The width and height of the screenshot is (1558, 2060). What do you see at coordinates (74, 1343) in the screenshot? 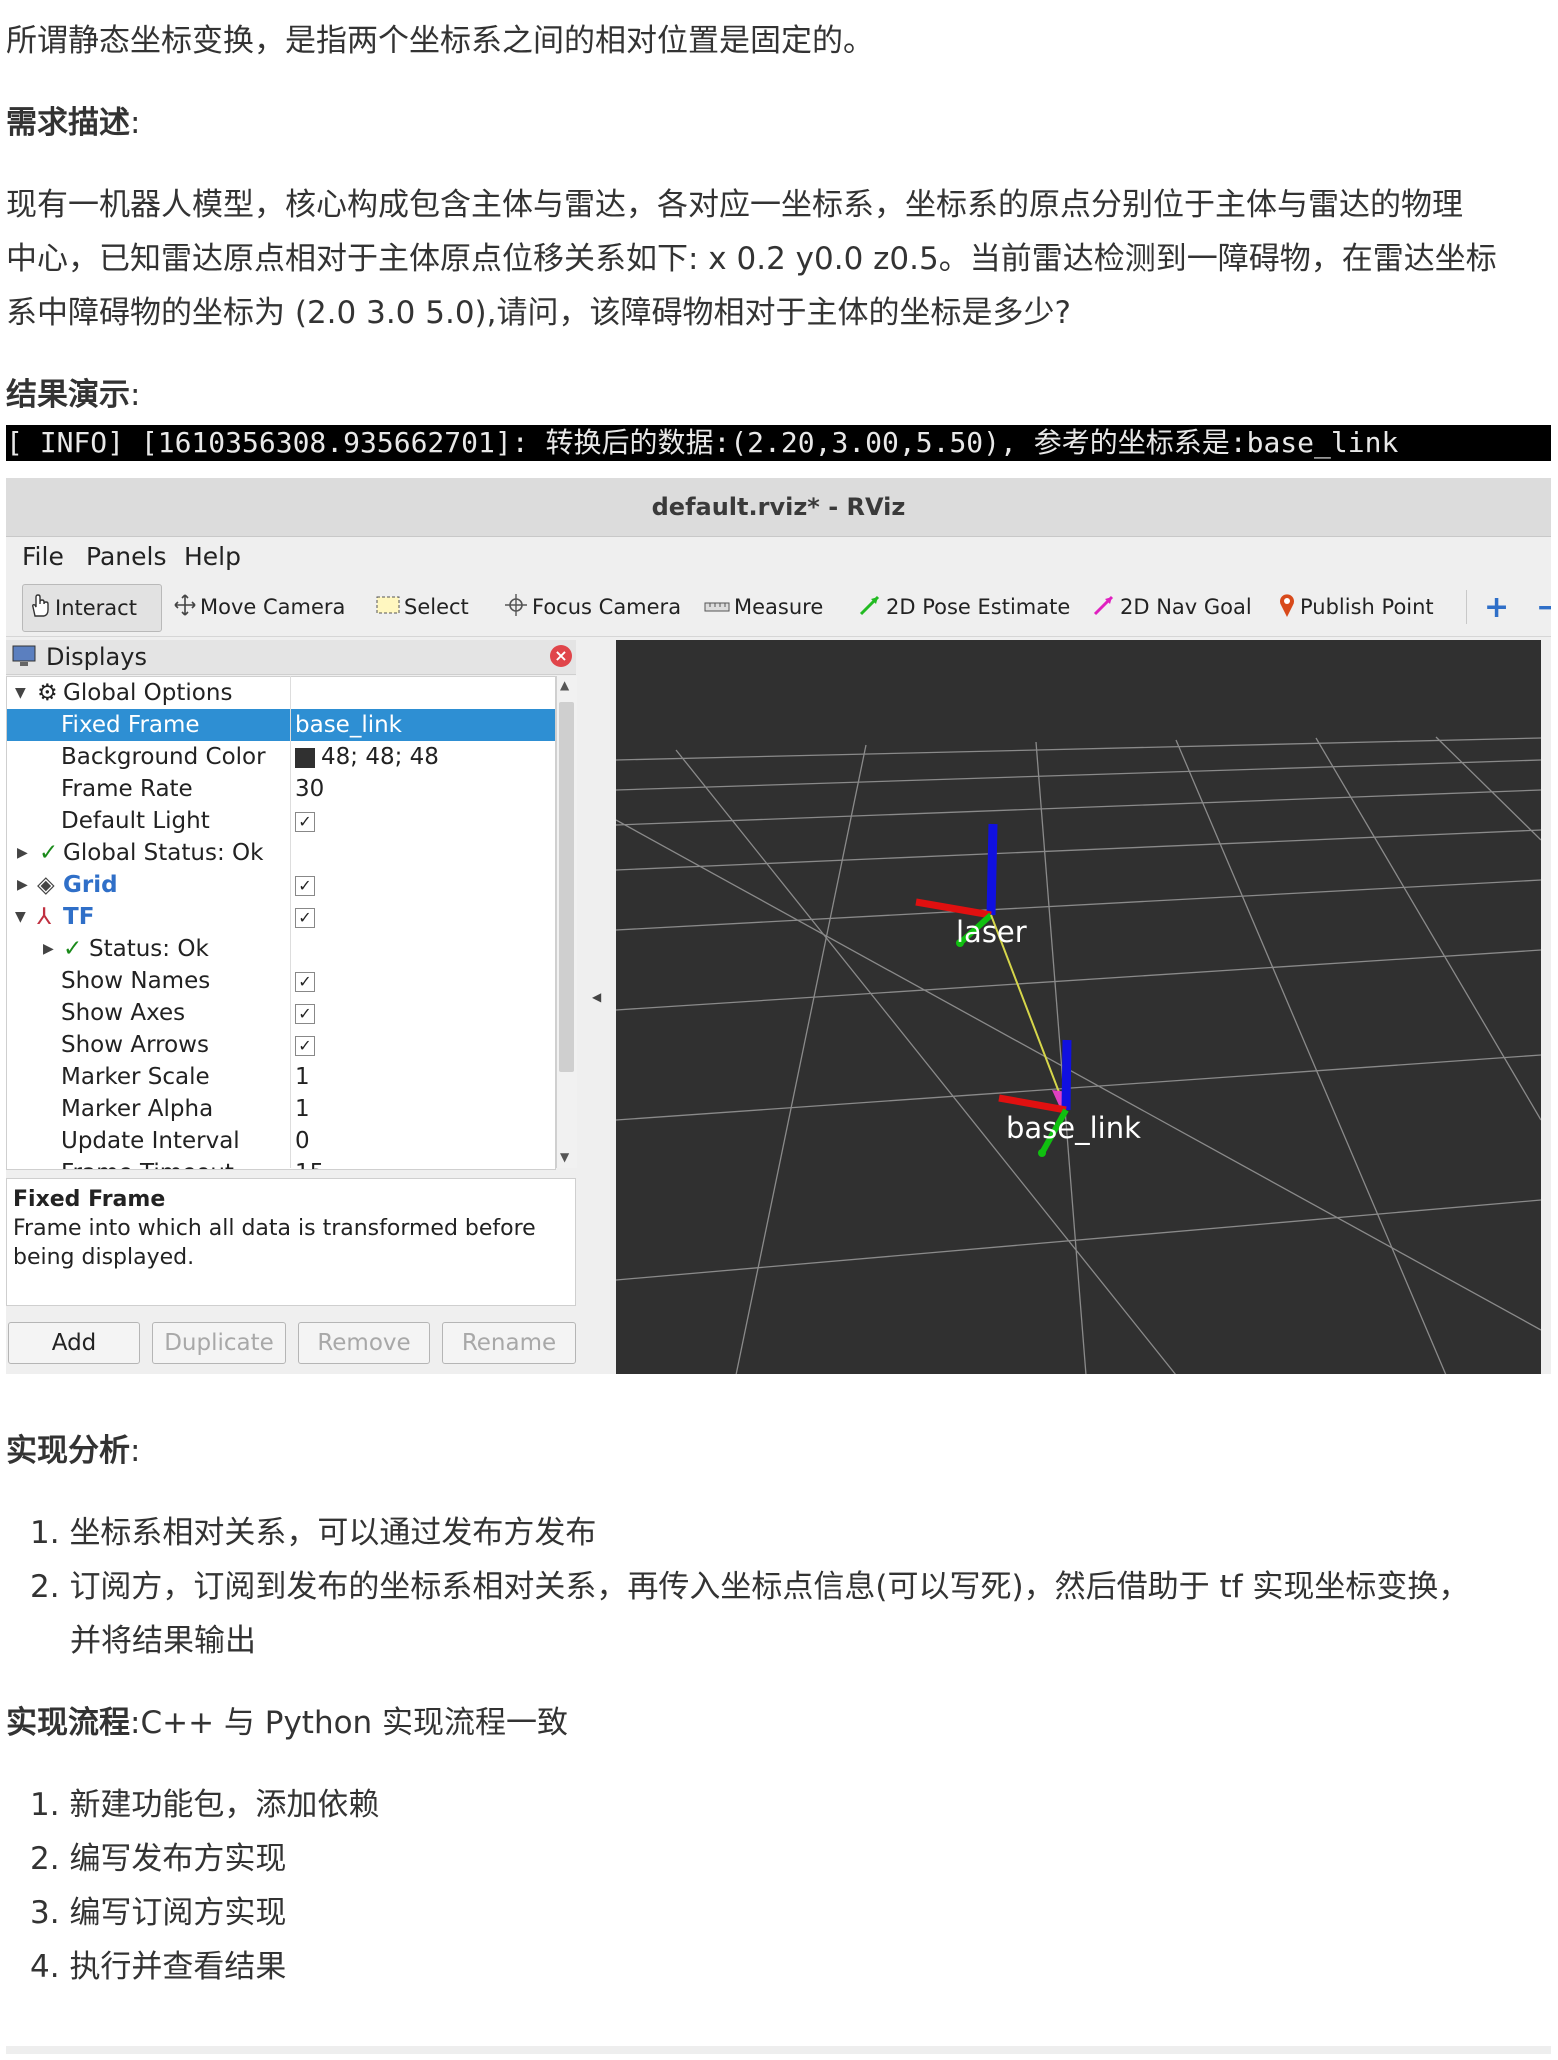
I see `add-button: Add` at bounding box center [74, 1343].